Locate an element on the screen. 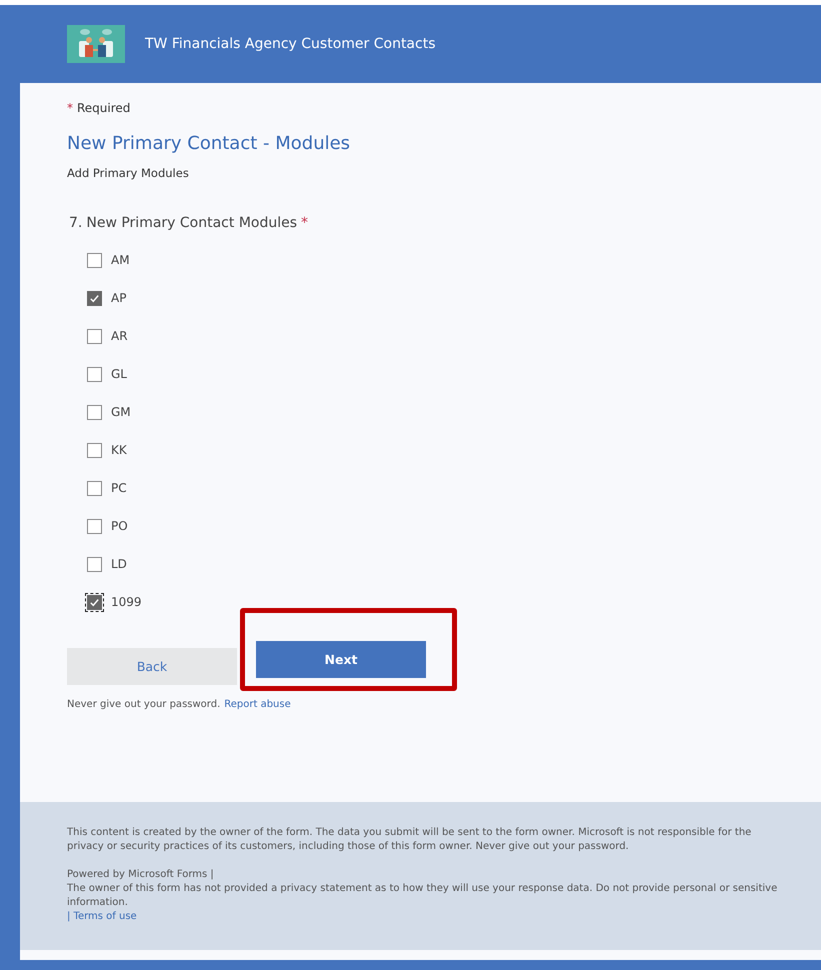 The width and height of the screenshot is (821, 970). option-label: LD is located at coordinates (119, 564).